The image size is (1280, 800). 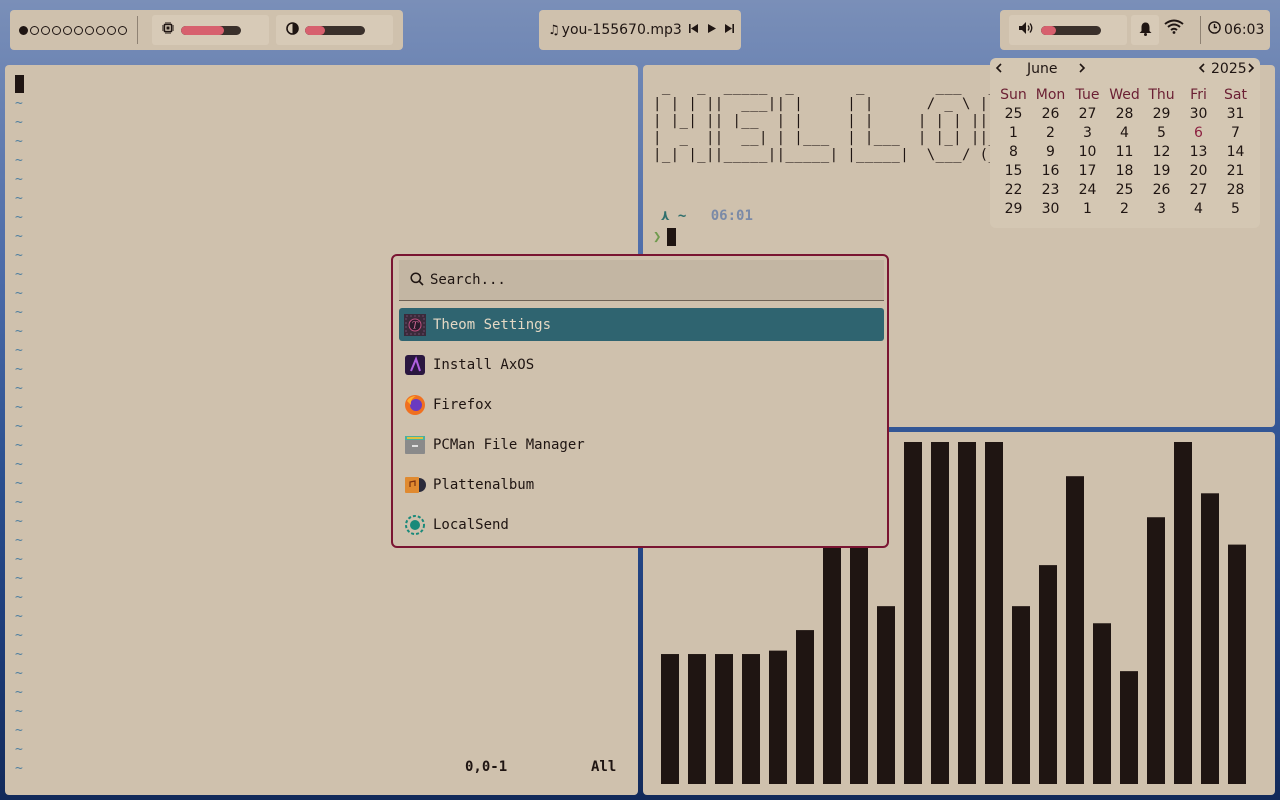 I want to click on volume-slider, so click(x=1071, y=30).